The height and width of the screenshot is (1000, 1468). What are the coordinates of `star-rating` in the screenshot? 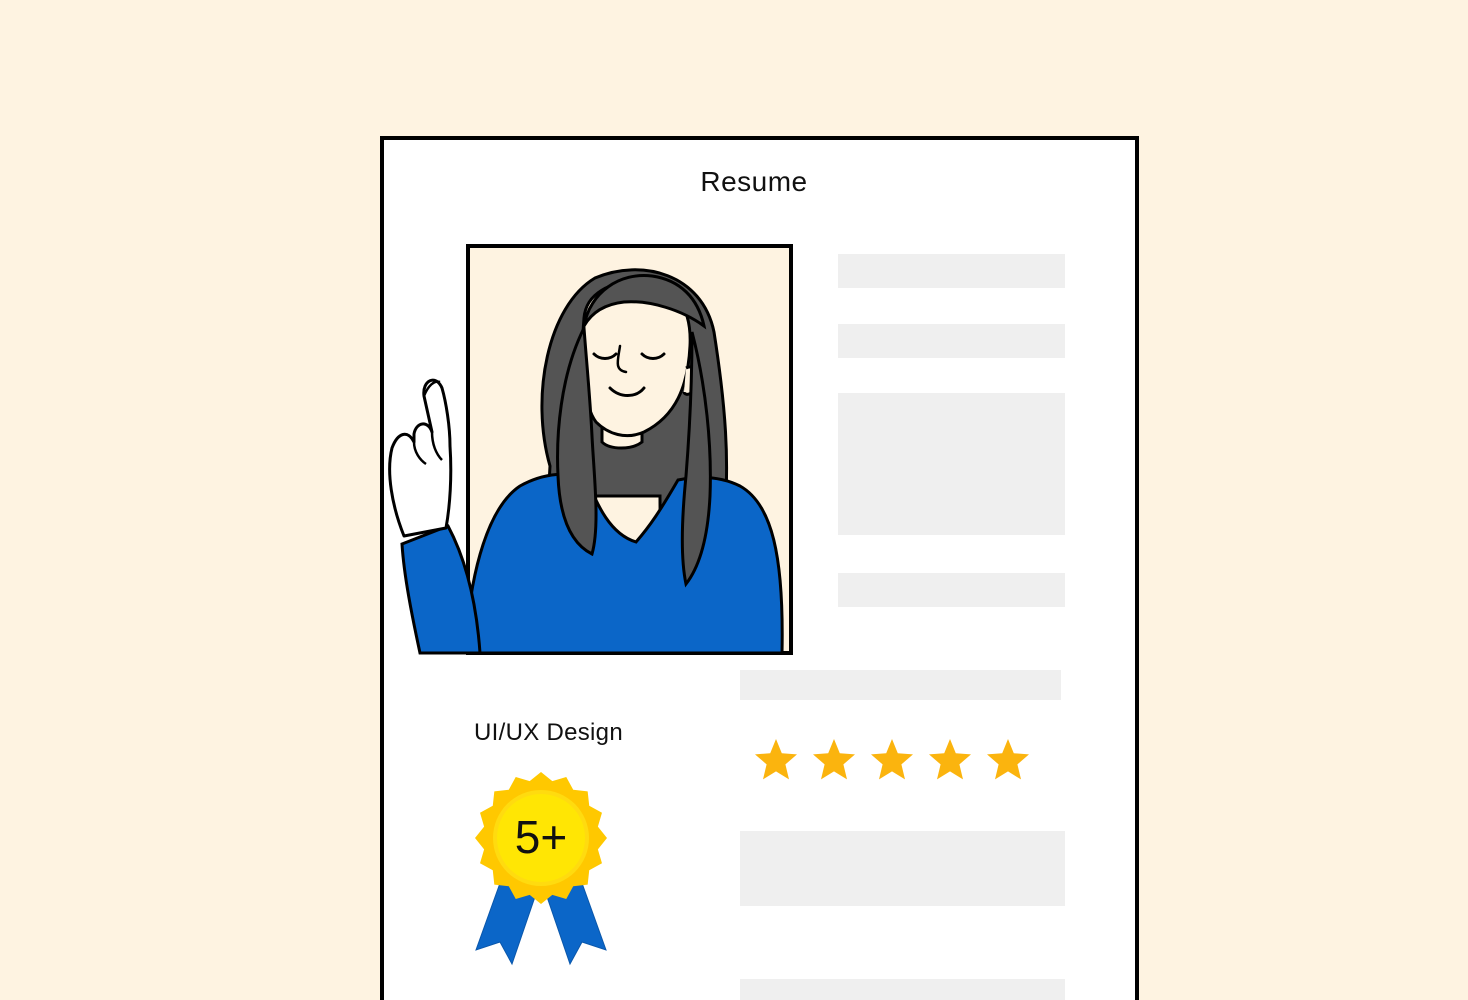 It's located at (892, 760).